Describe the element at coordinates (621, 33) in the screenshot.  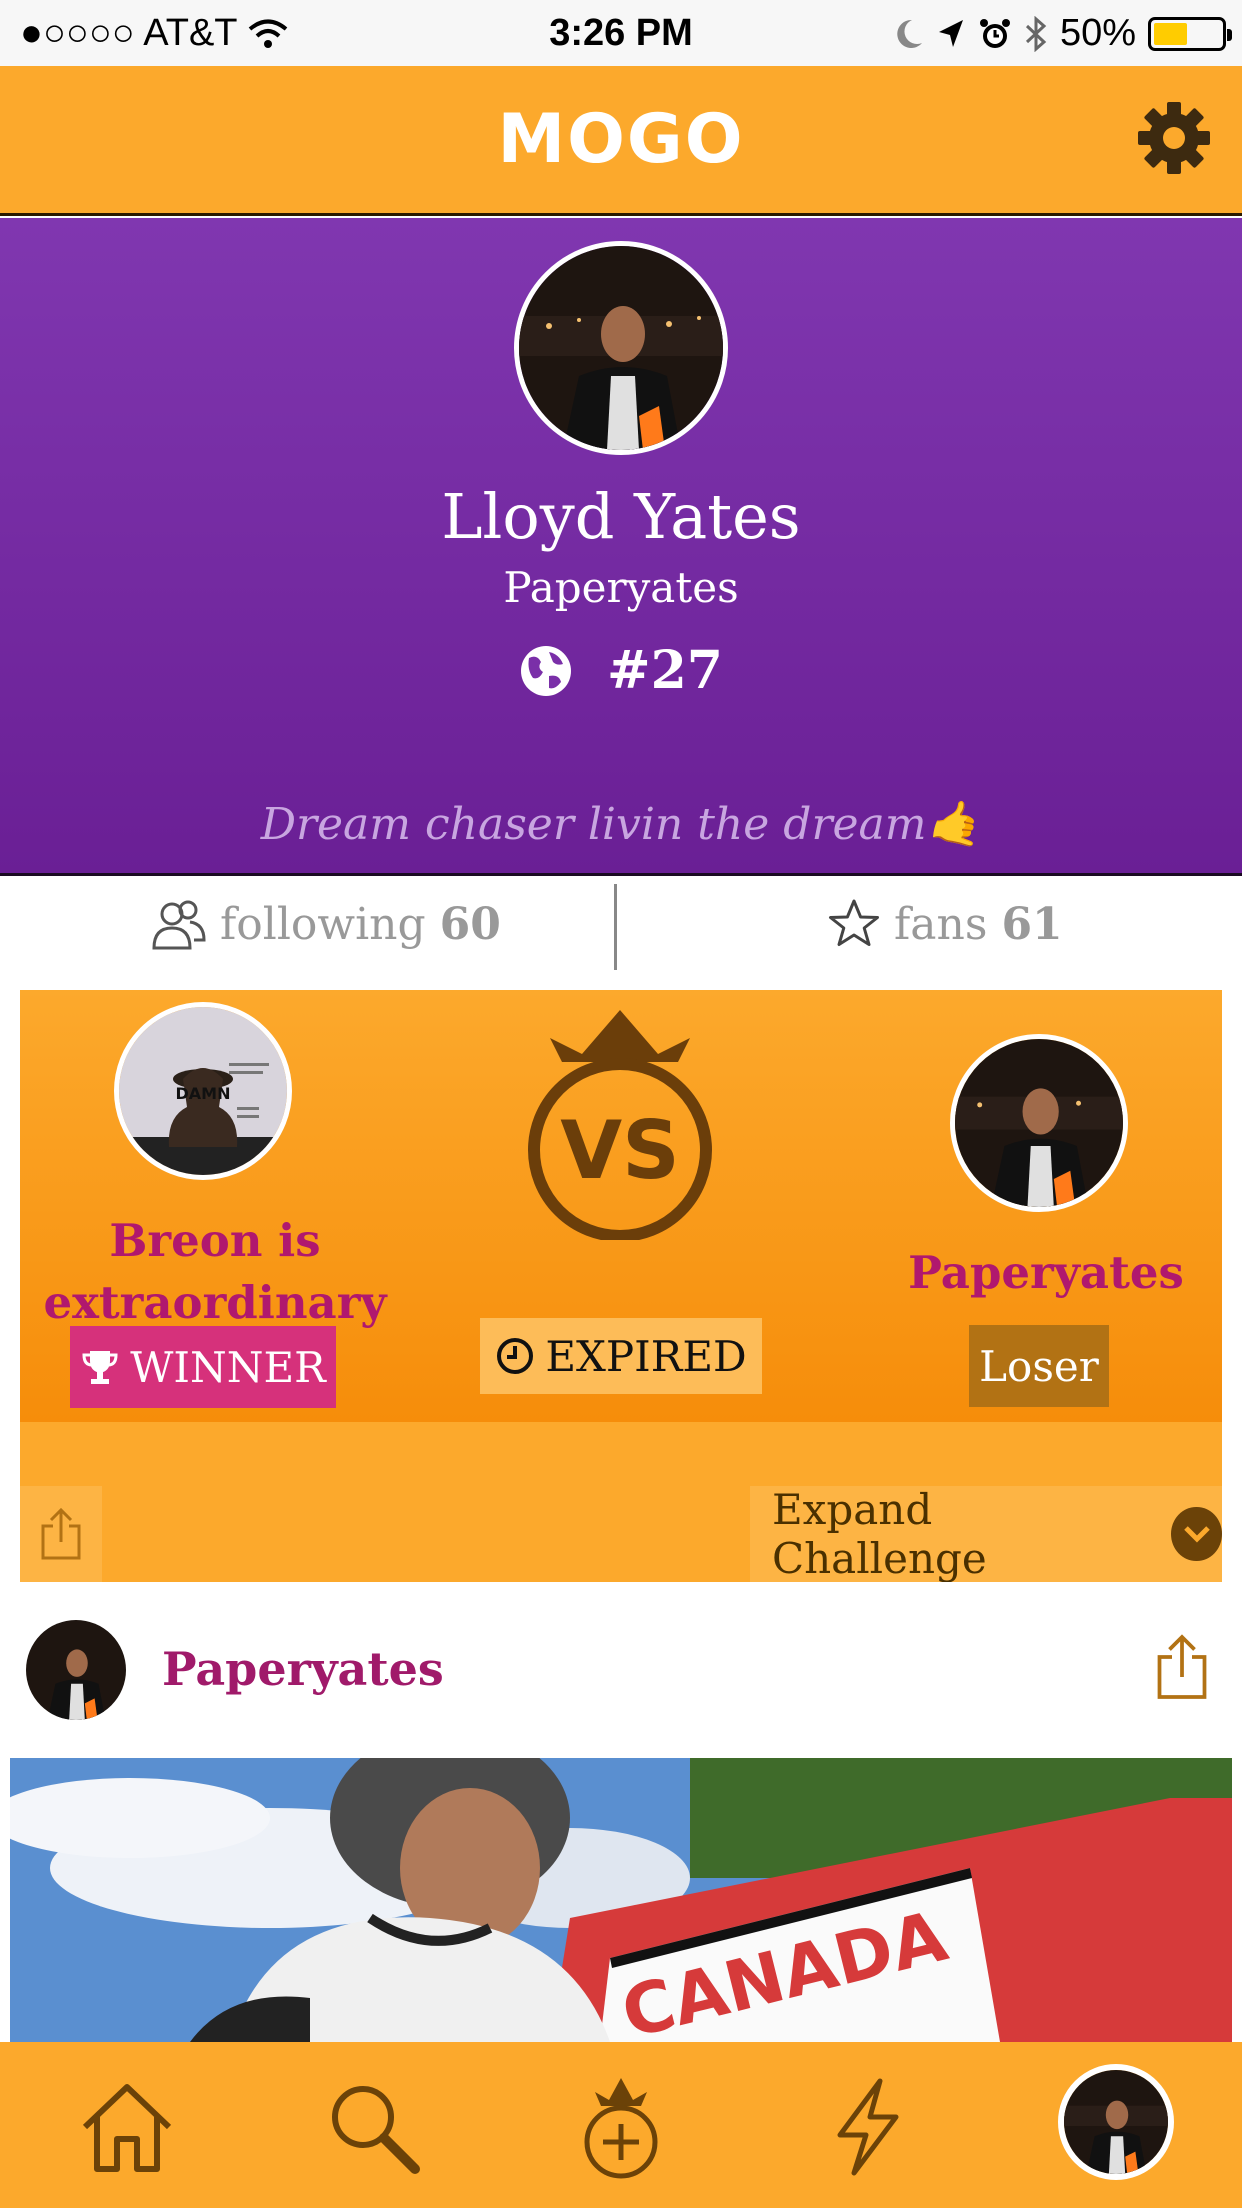
I see `status-bar: ●○○○○ AT&T 3:26 PM 50%` at that location.